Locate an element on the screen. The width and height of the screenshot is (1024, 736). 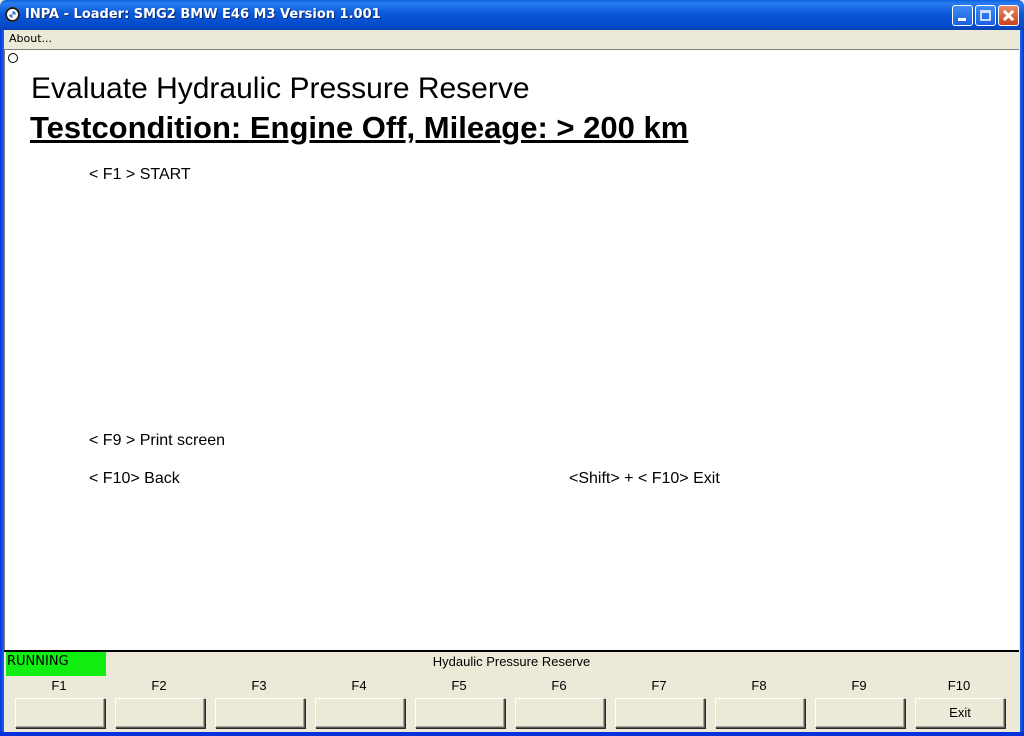
f6-button is located at coordinates (560, 713).